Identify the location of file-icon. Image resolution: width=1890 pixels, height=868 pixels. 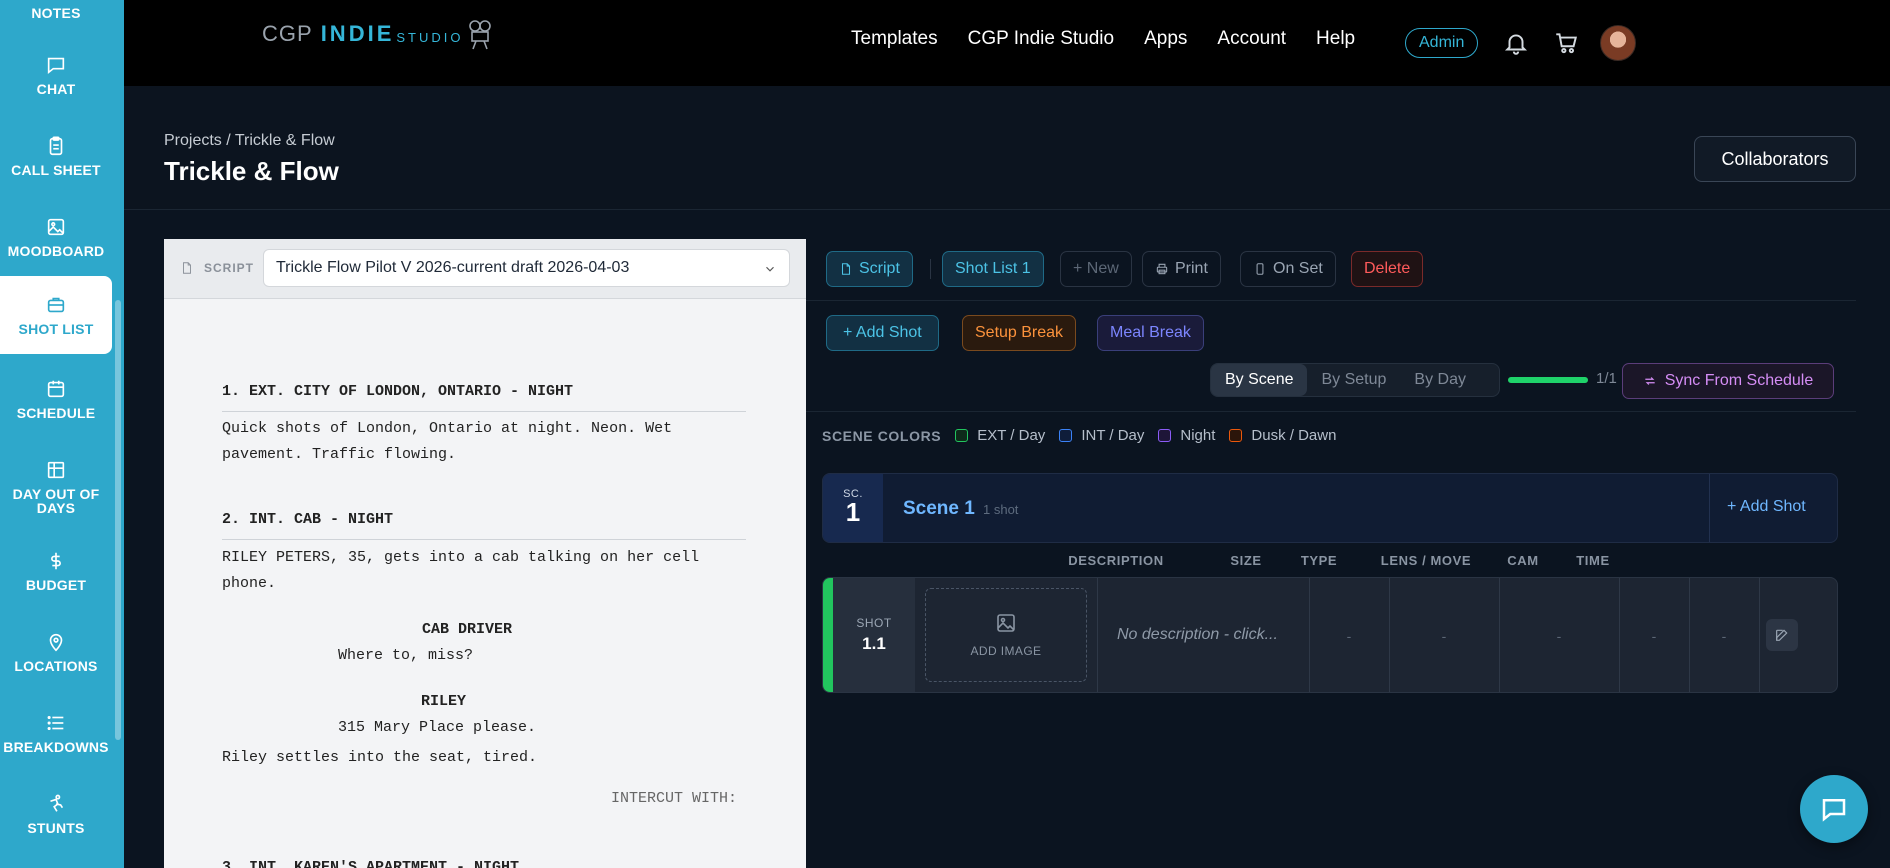
(846, 269).